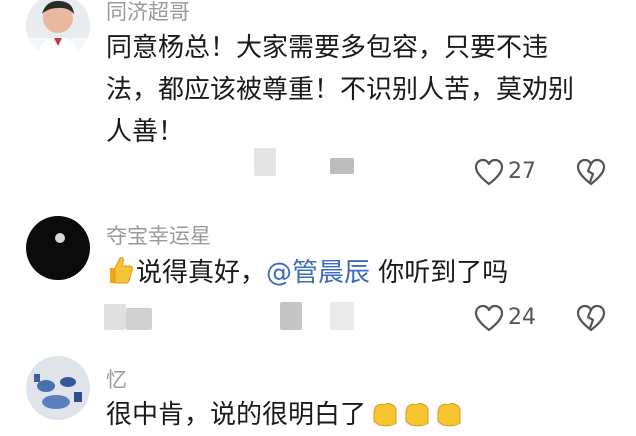 Image resolution: width=636 pixels, height=436 pixels. Describe the element at coordinates (116, 379) in the screenshot. I see `comment-username: 忆` at that location.